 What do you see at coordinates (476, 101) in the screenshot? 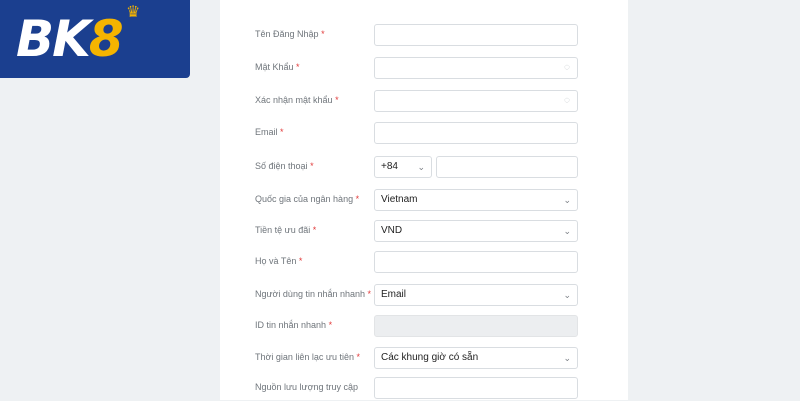
I see `confirm-password-input: ◌` at bounding box center [476, 101].